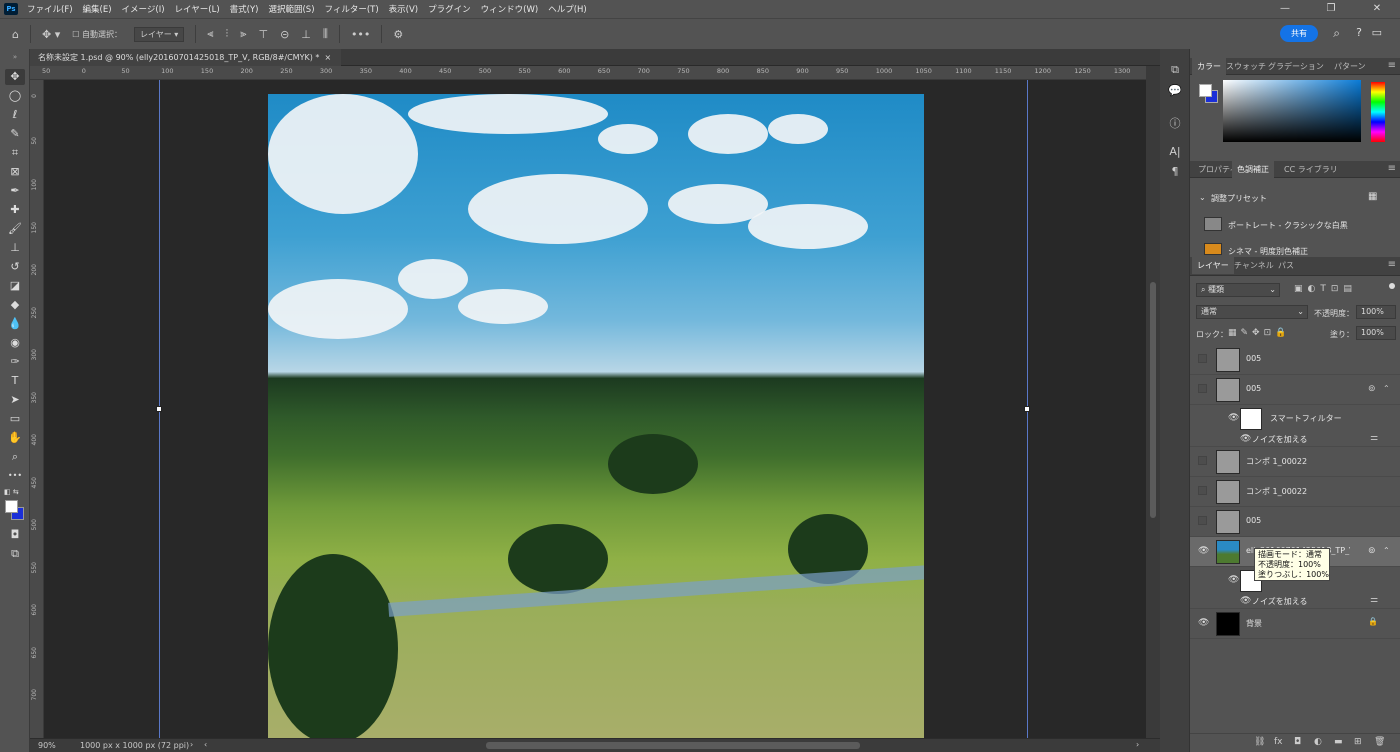  What do you see at coordinates (1338, 742) in the screenshot?
I see `new-group-icon: ▬` at bounding box center [1338, 742].